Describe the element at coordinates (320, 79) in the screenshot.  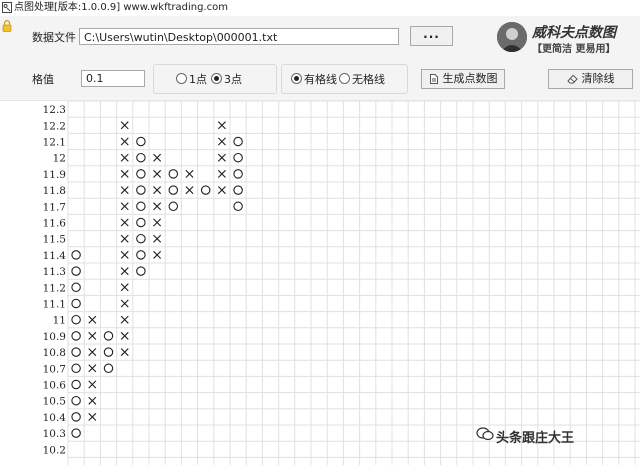
I see `radio-label: 有格线` at that location.